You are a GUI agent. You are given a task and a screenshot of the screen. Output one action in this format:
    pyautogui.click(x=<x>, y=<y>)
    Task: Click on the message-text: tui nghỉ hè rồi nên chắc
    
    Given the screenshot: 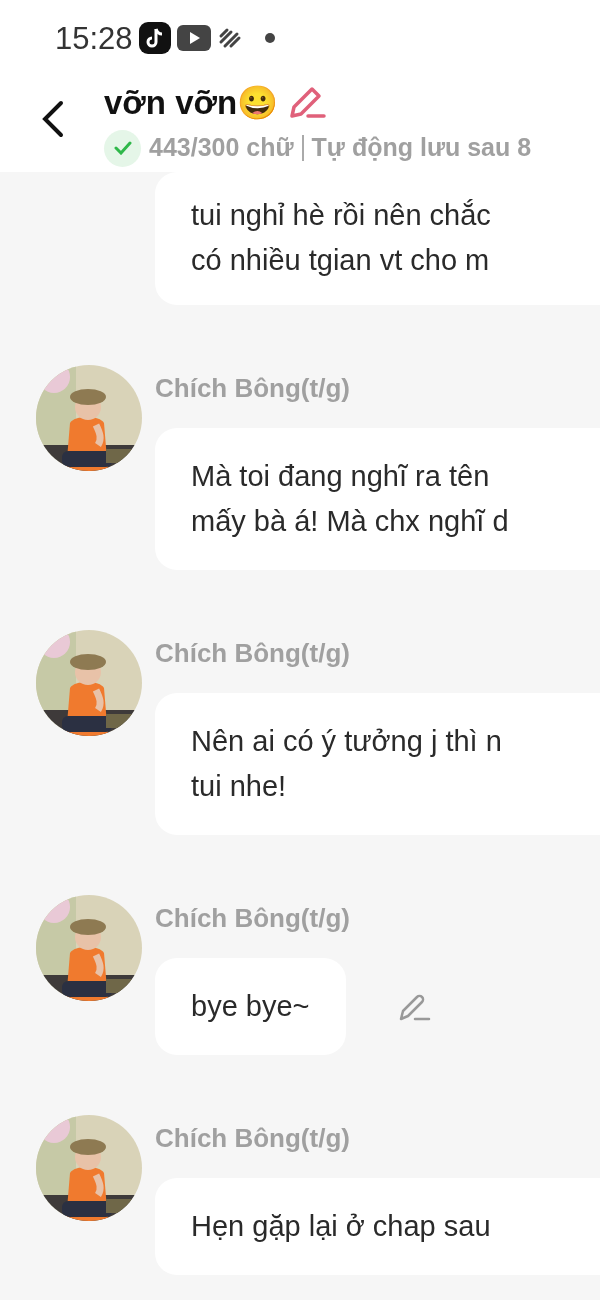 What is the action you would take?
    pyautogui.click(x=341, y=215)
    